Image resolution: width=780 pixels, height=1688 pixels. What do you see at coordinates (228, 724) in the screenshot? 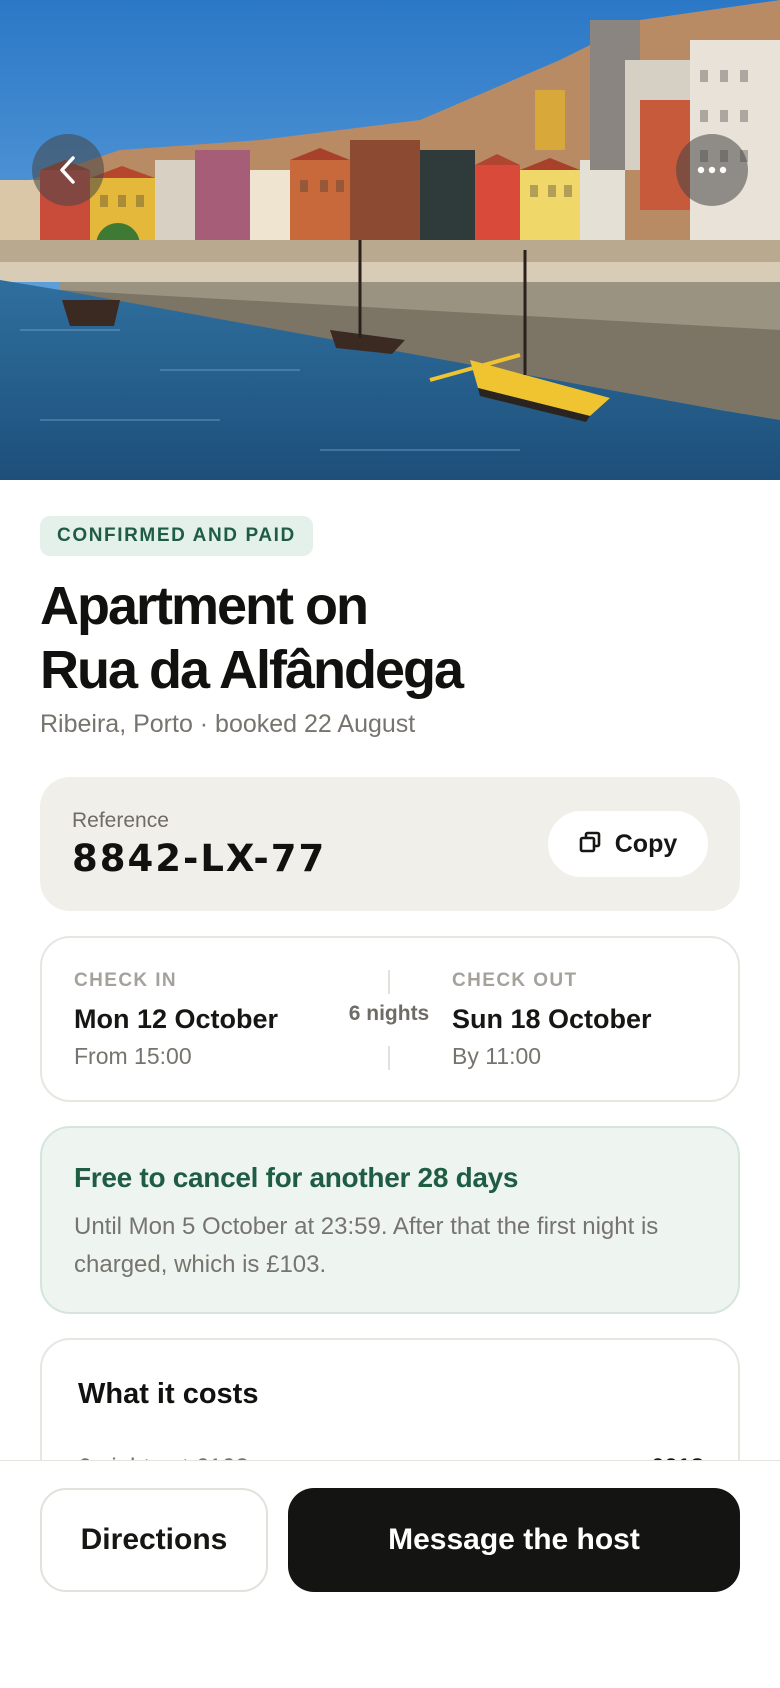
I see `location-subtitle: Ribeira, Porto · booked 22 August` at bounding box center [228, 724].